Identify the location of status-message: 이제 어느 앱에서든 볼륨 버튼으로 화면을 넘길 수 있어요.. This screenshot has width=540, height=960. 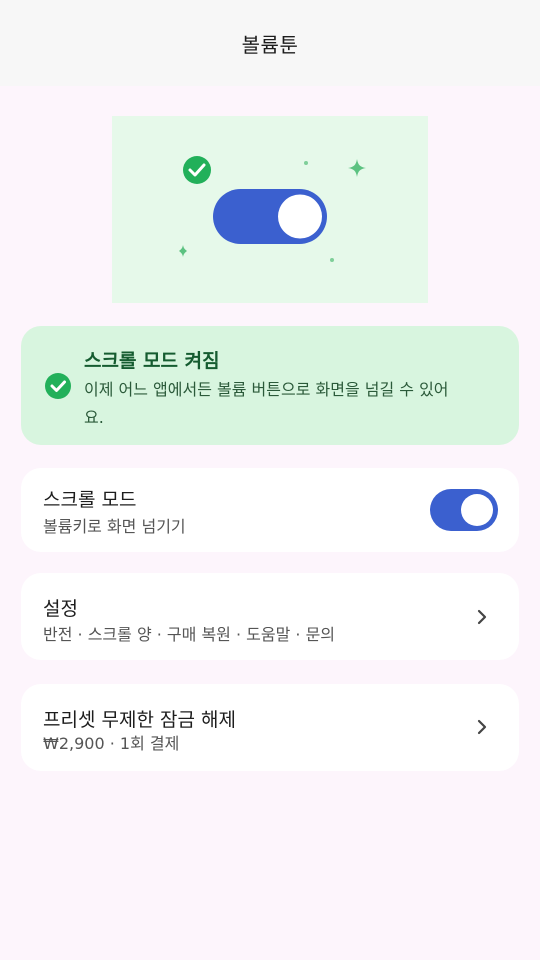
(266, 403).